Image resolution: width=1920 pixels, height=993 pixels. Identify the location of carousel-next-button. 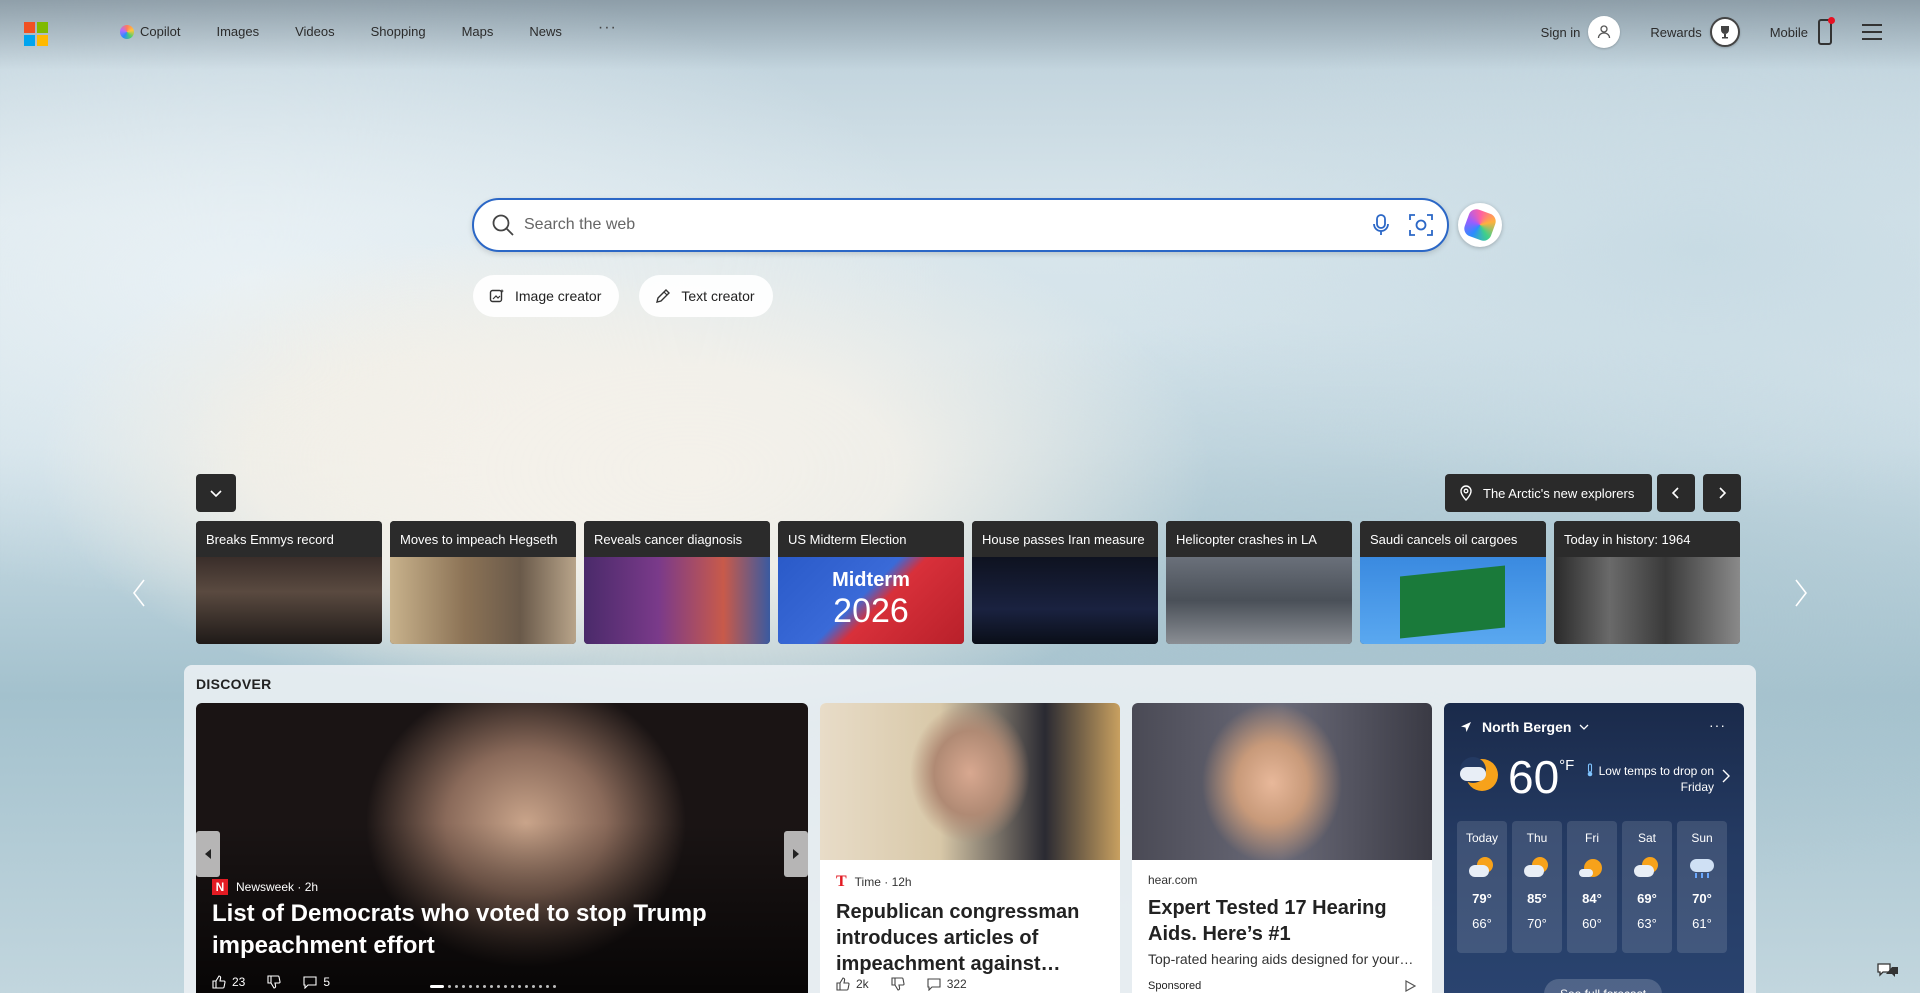
(1801, 593).